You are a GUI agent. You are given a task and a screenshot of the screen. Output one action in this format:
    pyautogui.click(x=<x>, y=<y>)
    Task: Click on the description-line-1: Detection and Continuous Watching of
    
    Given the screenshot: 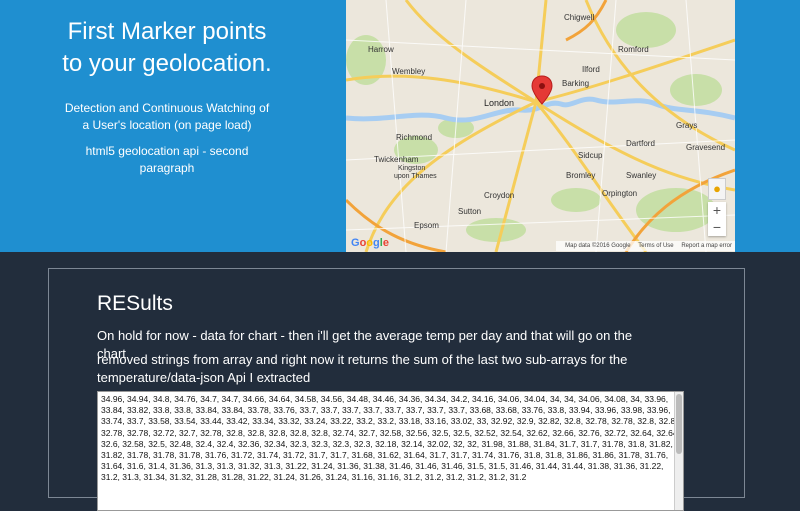 What is the action you would take?
    pyautogui.click(x=167, y=108)
    